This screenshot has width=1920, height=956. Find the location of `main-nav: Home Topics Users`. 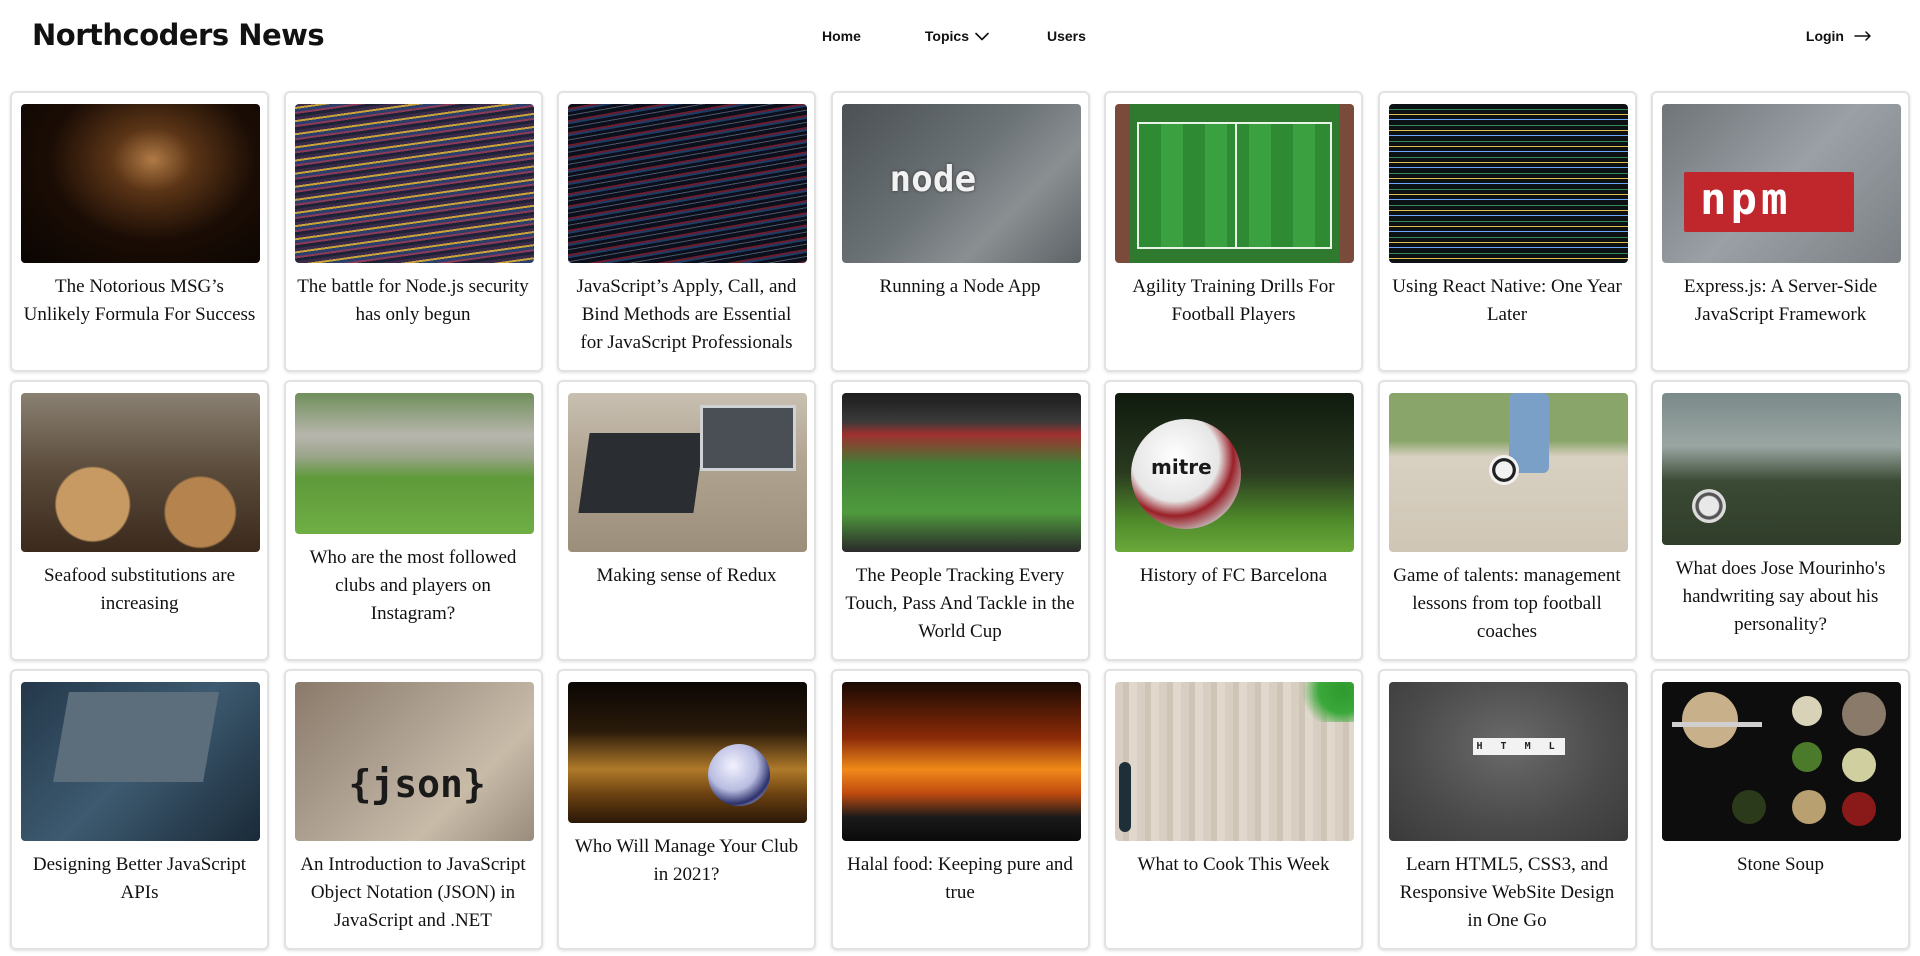

main-nav: Home Topics Users is located at coordinates (954, 36).